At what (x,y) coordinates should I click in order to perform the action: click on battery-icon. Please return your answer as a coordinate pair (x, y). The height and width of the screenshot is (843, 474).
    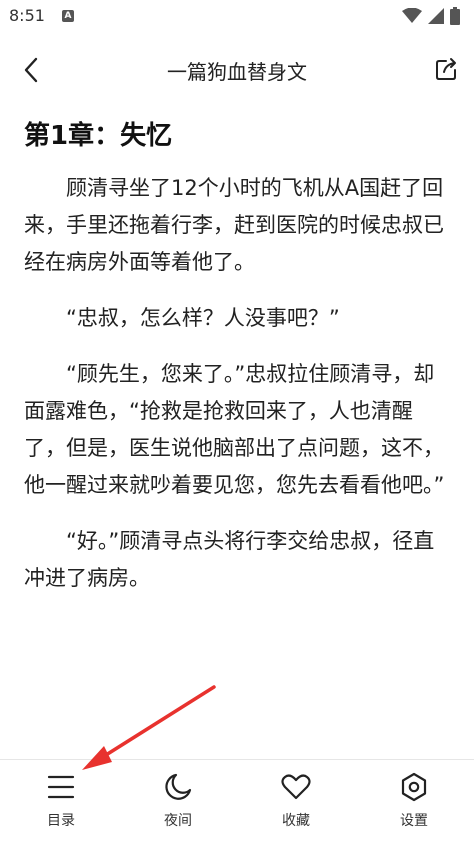
    Looking at the image, I should click on (455, 16).